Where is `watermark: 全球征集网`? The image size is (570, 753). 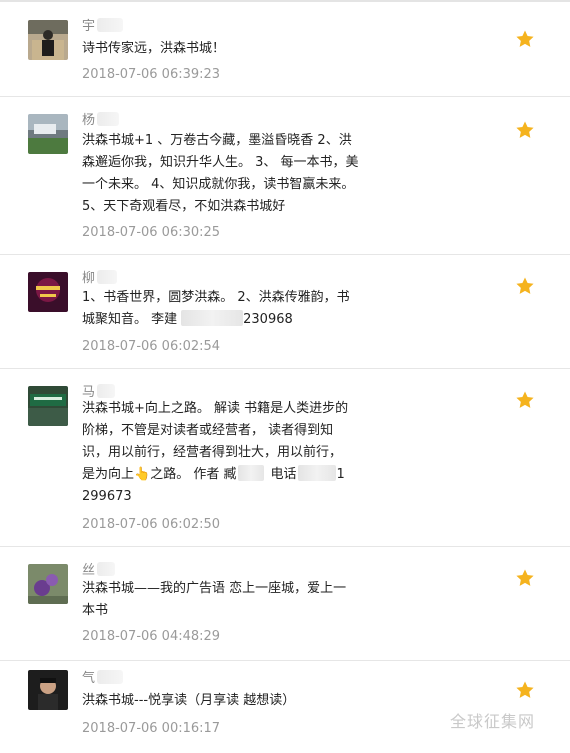
watermark: 全球征集网 is located at coordinates (493, 721).